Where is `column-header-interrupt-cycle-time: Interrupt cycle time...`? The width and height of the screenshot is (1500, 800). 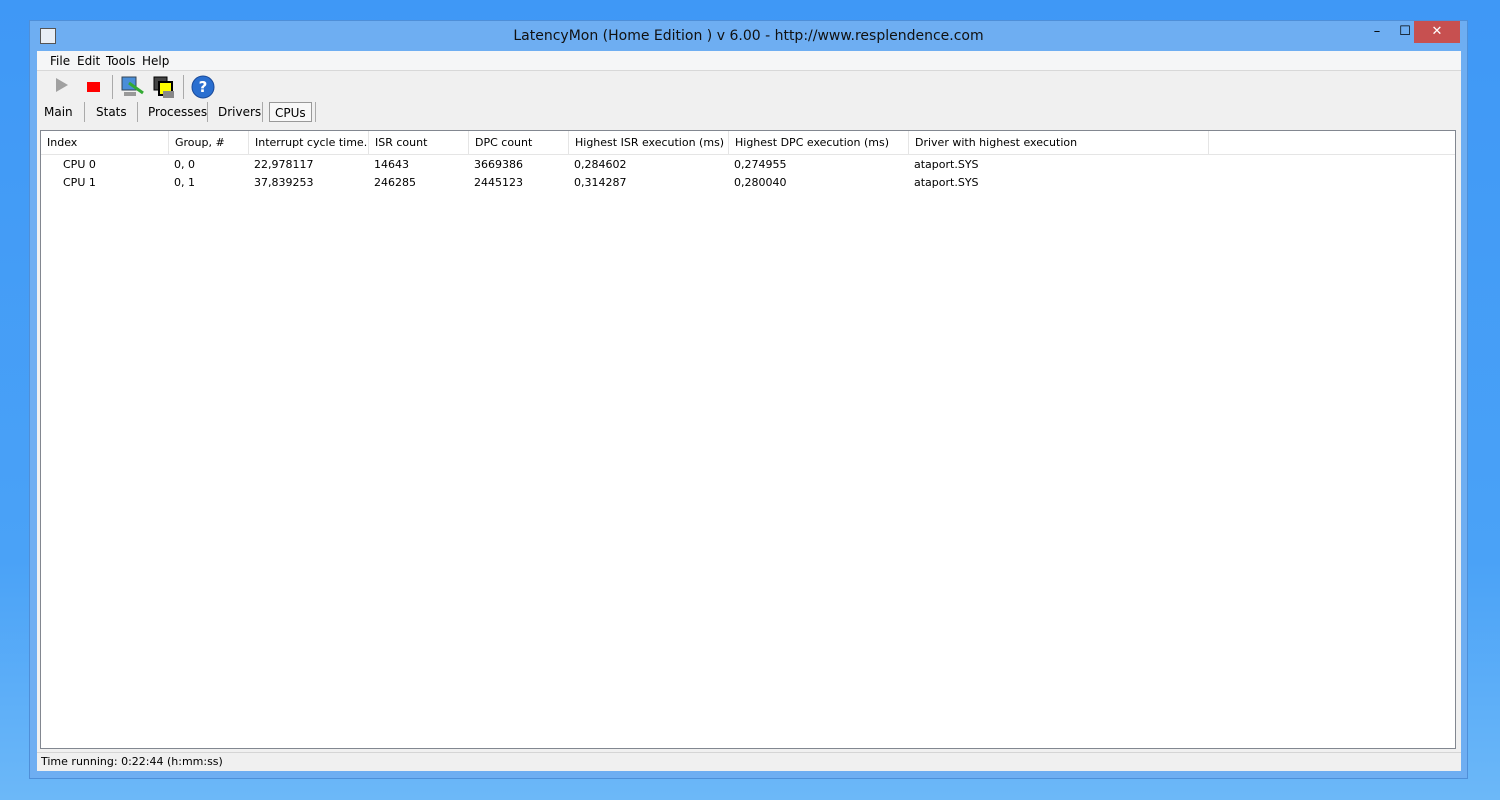
column-header-interrupt-cycle-time: Interrupt cycle time... is located at coordinates (309, 143).